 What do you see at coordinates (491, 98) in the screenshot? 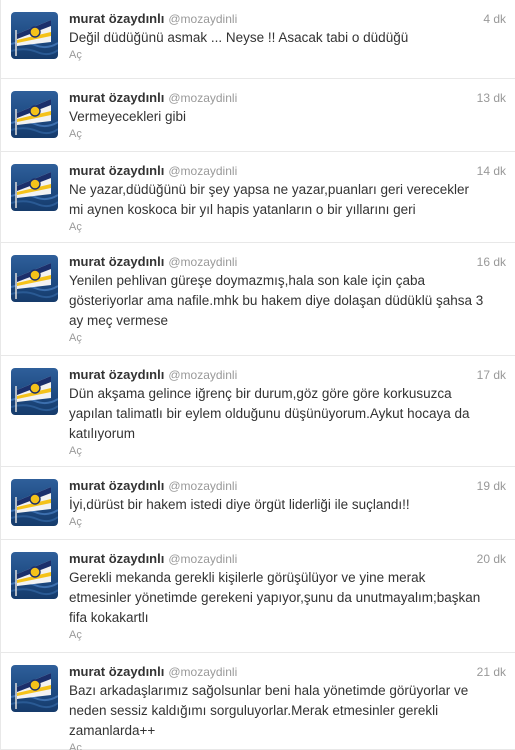
I see `tweet-timestamp: 13 dk` at bounding box center [491, 98].